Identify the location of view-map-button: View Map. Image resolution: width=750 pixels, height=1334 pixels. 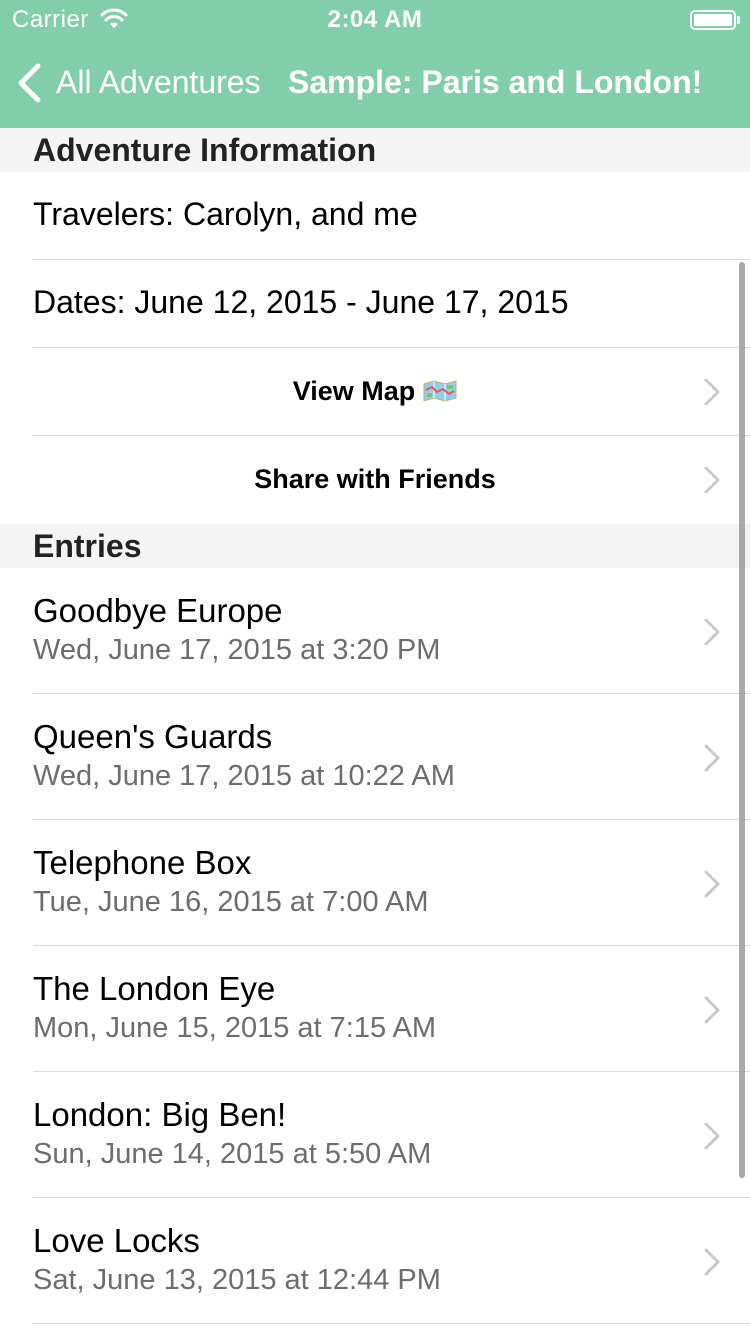
(375, 392).